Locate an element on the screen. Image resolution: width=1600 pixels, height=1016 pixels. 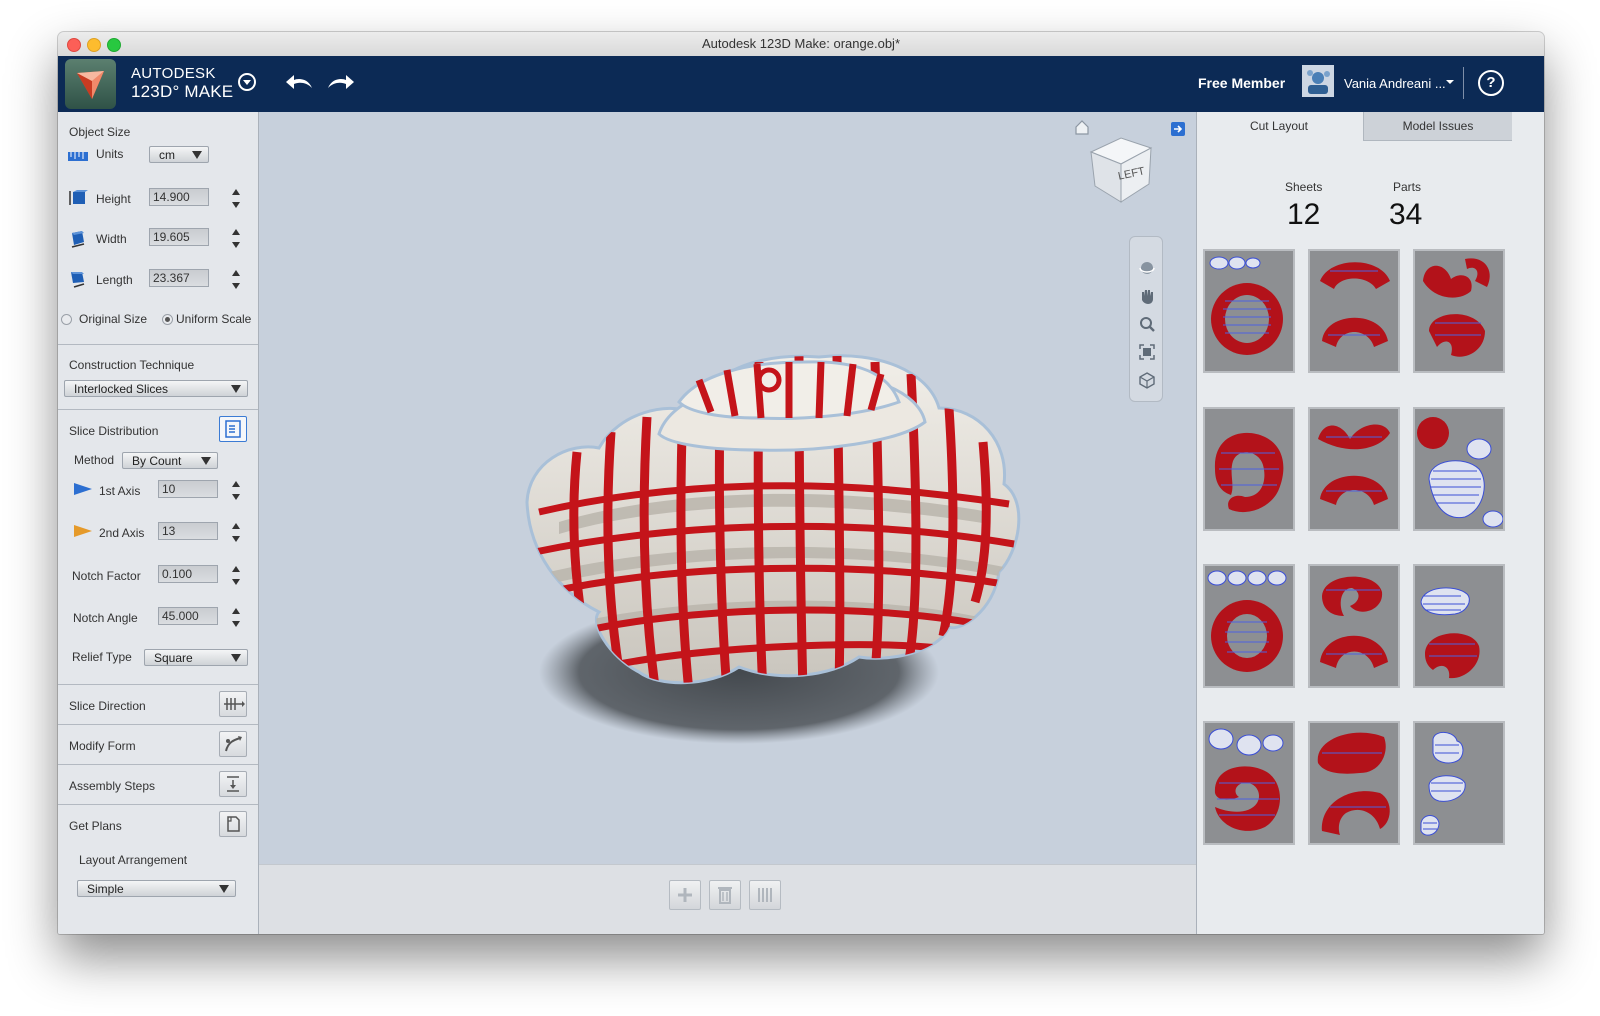
height-cube-icon is located at coordinates (78, 200).